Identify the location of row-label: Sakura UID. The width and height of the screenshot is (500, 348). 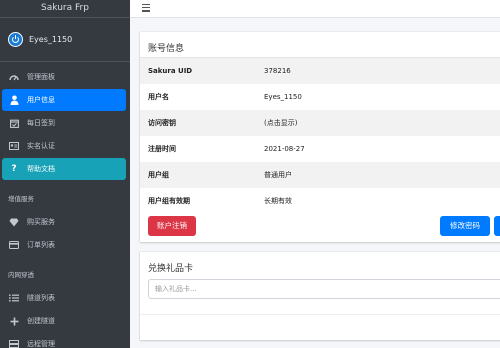
(170, 71).